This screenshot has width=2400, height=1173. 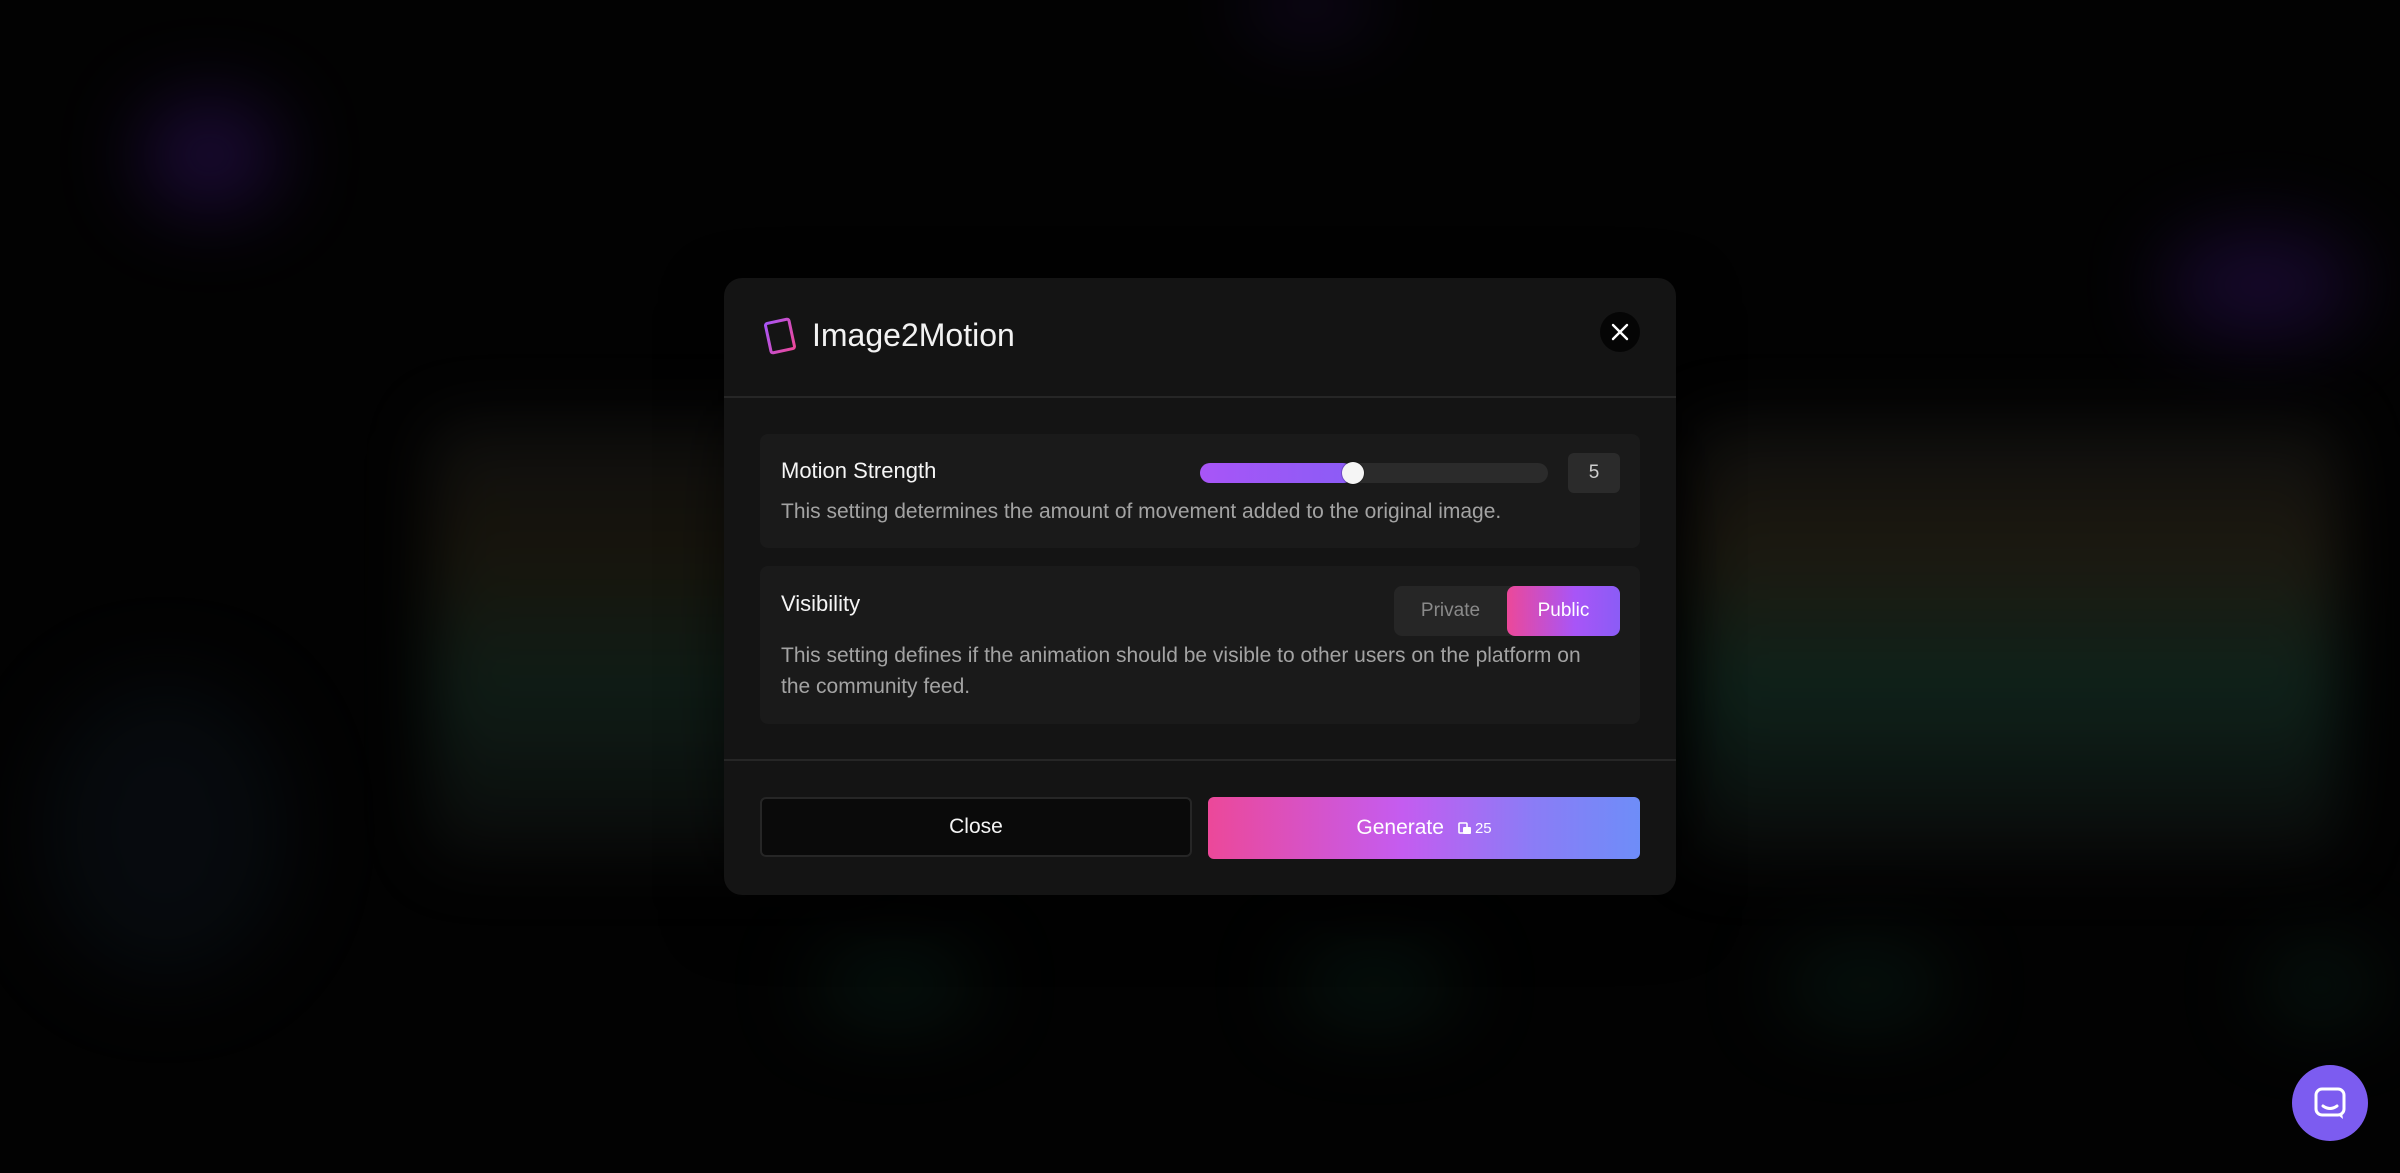 I want to click on close-icon, so click(x=1620, y=332).